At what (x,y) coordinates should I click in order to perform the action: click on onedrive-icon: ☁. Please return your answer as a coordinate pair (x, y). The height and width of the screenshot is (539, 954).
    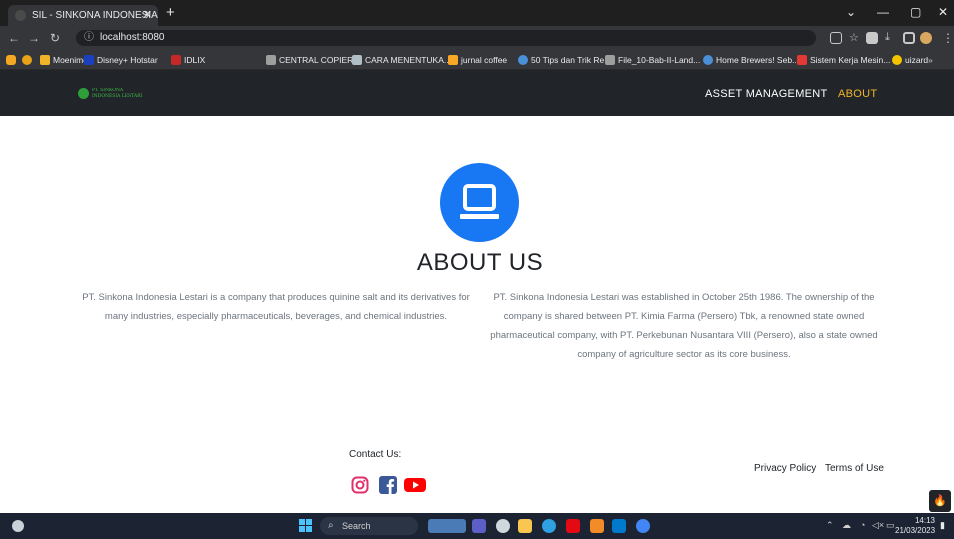
    Looking at the image, I should click on (846, 525).